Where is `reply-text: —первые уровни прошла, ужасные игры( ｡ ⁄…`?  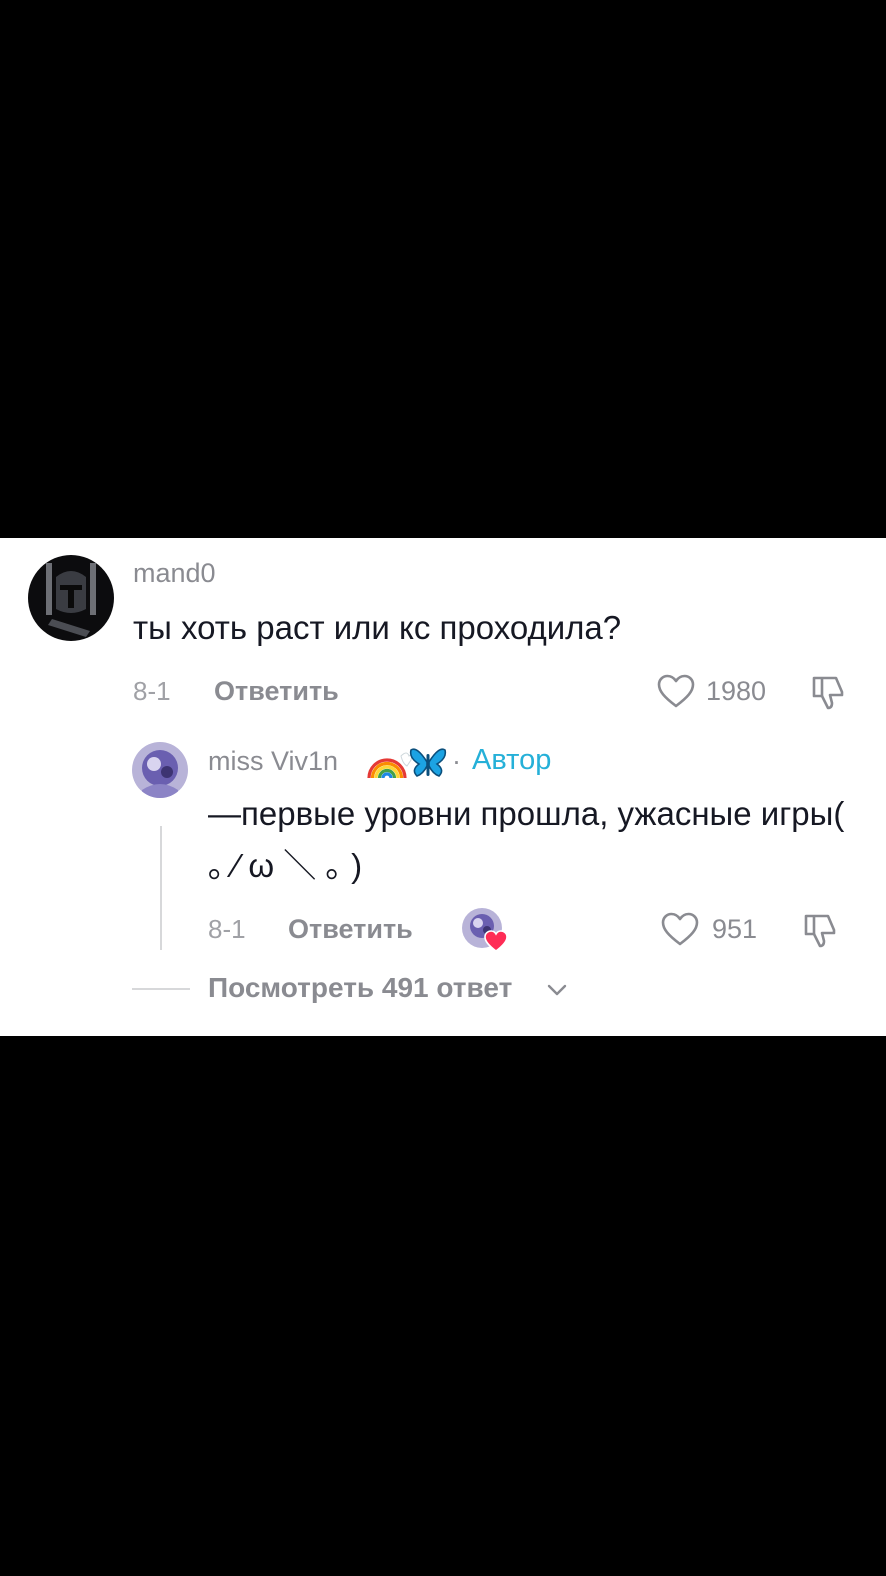
reply-text: —первые уровни прошла, ужасные игры( ｡ ⁄… is located at coordinates (526, 839).